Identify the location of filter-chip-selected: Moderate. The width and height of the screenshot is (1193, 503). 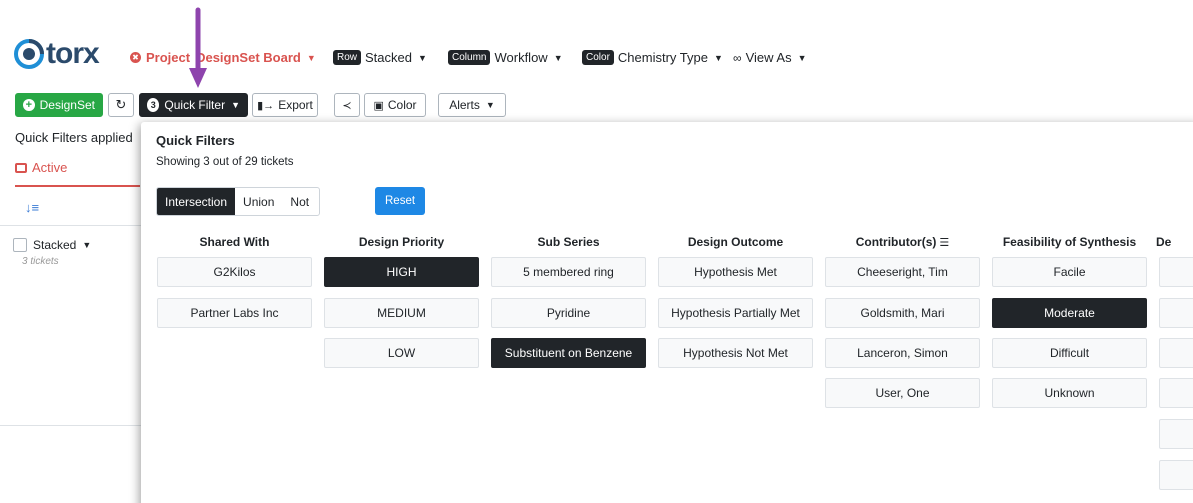
(1069, 313).